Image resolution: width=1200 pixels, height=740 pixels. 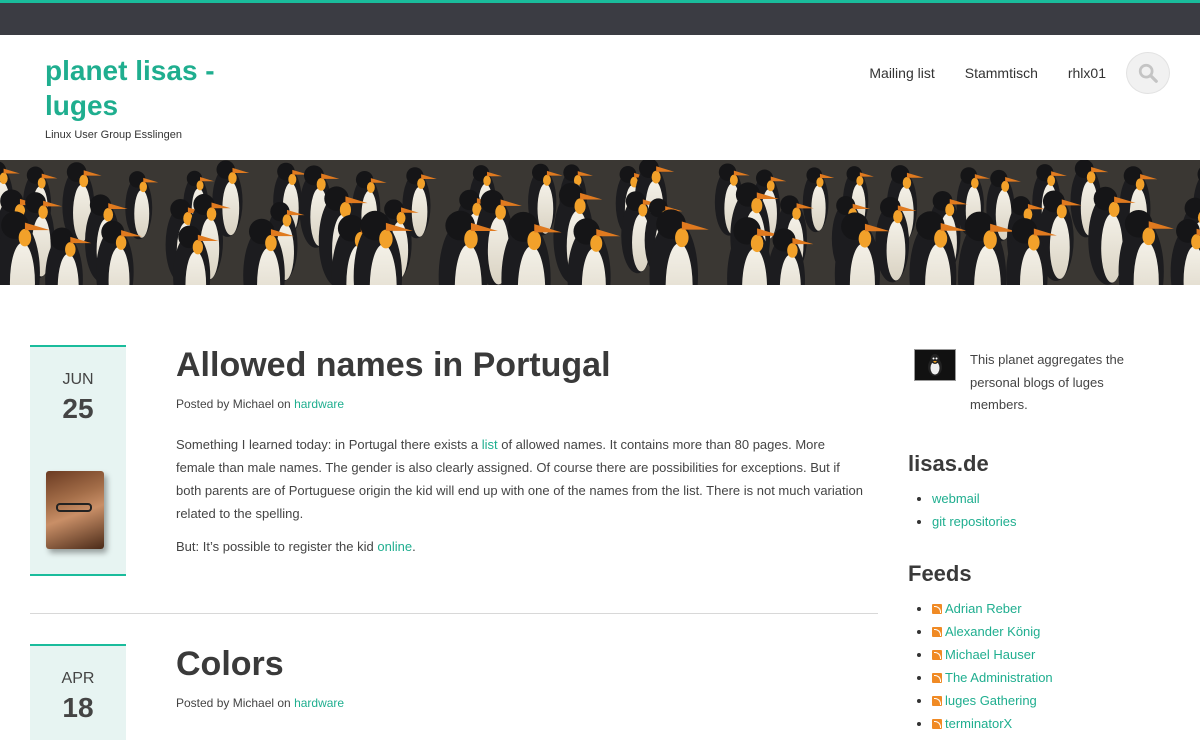 What do you see at coordinates (490, 444) in the screenshot?
I see `list-link: list` at bounding box center [490, 444].